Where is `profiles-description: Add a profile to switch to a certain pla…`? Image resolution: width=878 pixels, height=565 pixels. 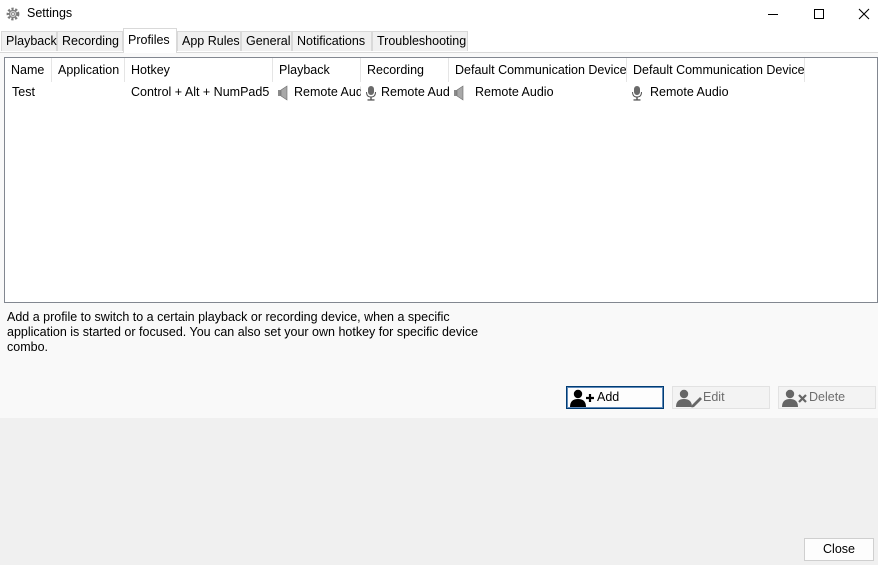 profiles-description: Add a profile to switch to a certain pla… is located at coordinates (243, 332).